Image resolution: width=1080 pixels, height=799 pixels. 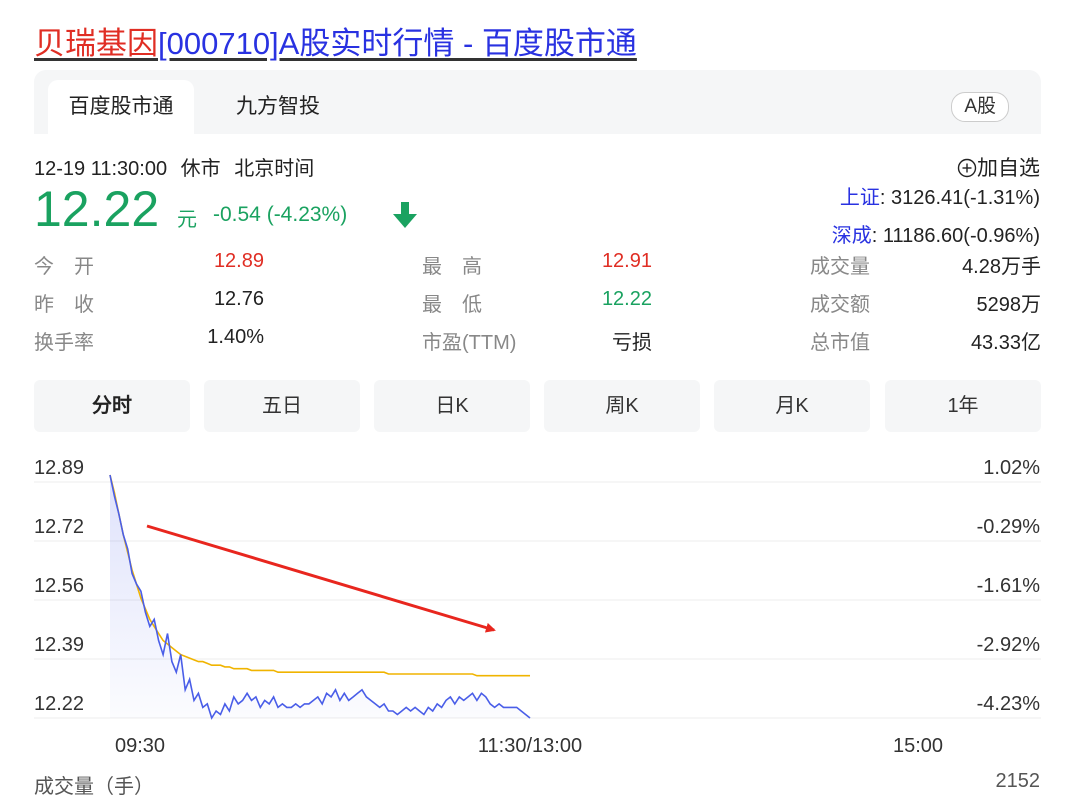 What do you see at coordinates (59, 468) in the screenshot?
I see `y-tick-label-left: 12.89` at bounding box center [59, 468].